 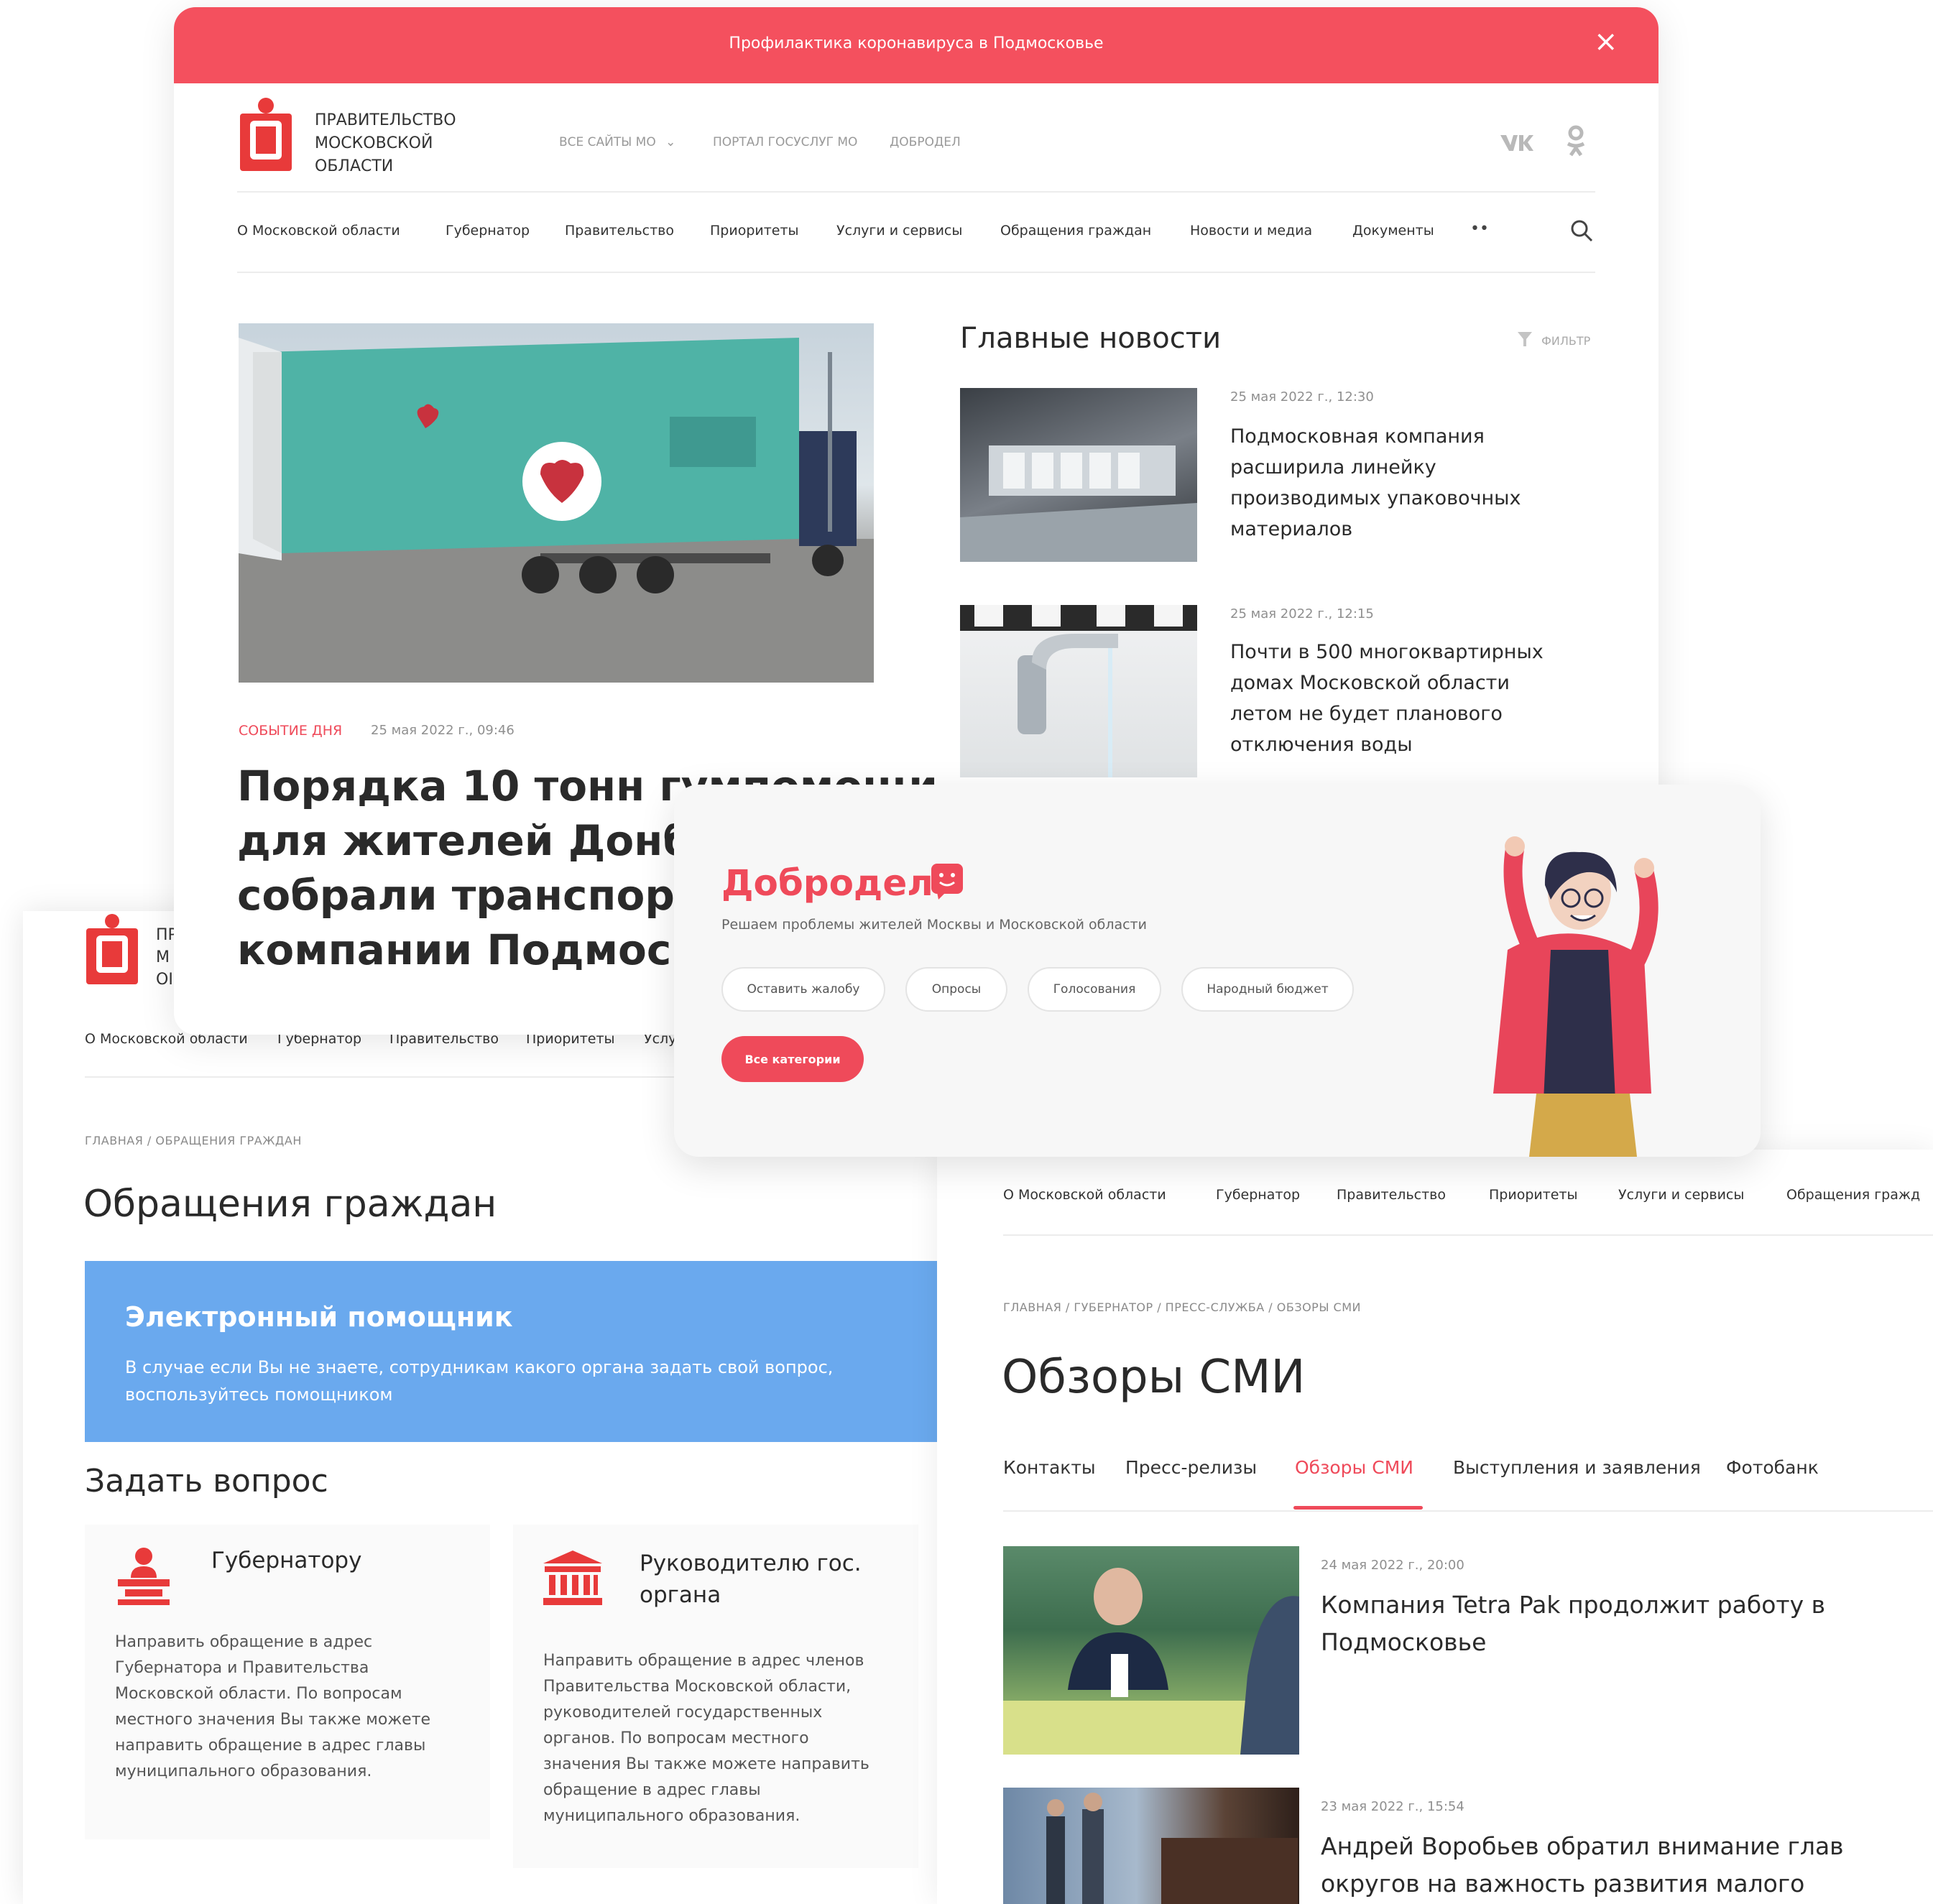 I want to click on news-title: Компания Tetra Pak продолжит работу в, so click(x=1573, y=1605).